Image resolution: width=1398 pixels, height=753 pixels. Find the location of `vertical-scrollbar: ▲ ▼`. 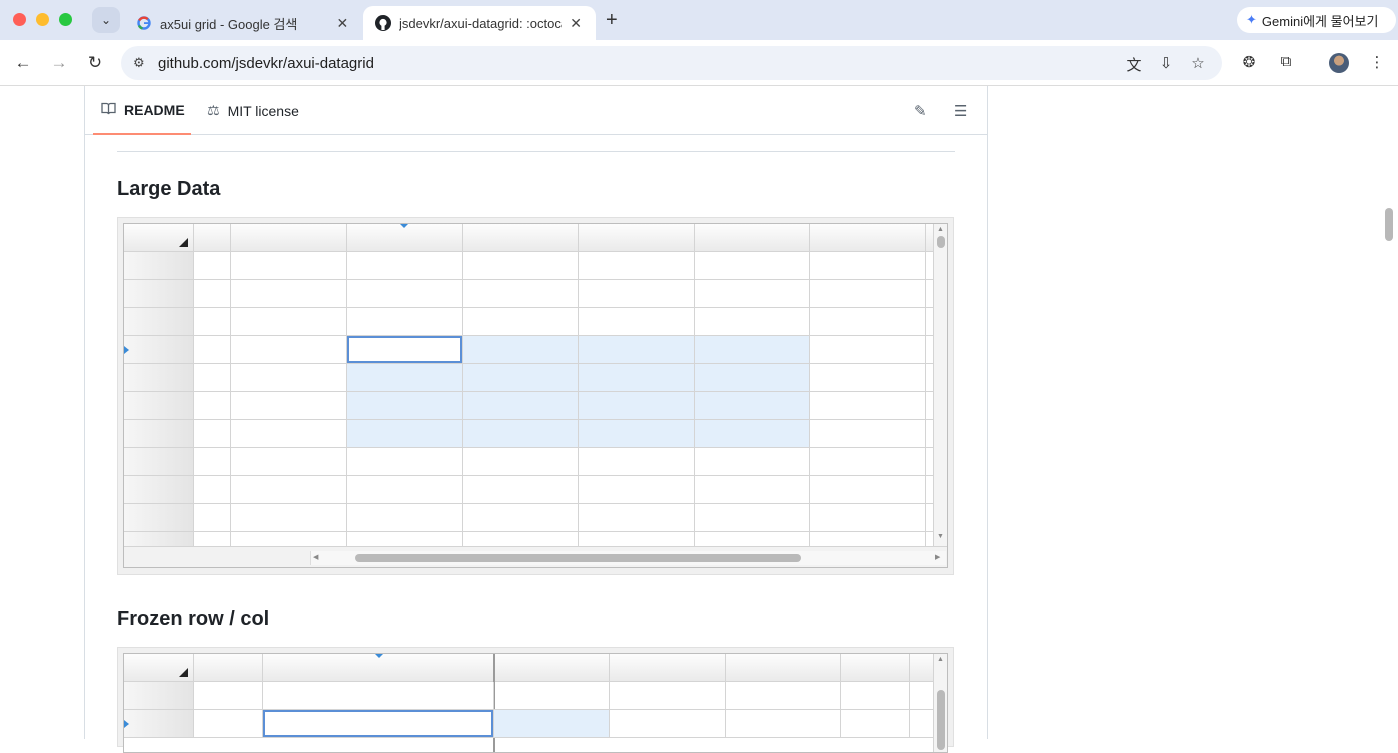

vertical-scrollbar: ▲ ▼ is located at coordinates (940, 385).